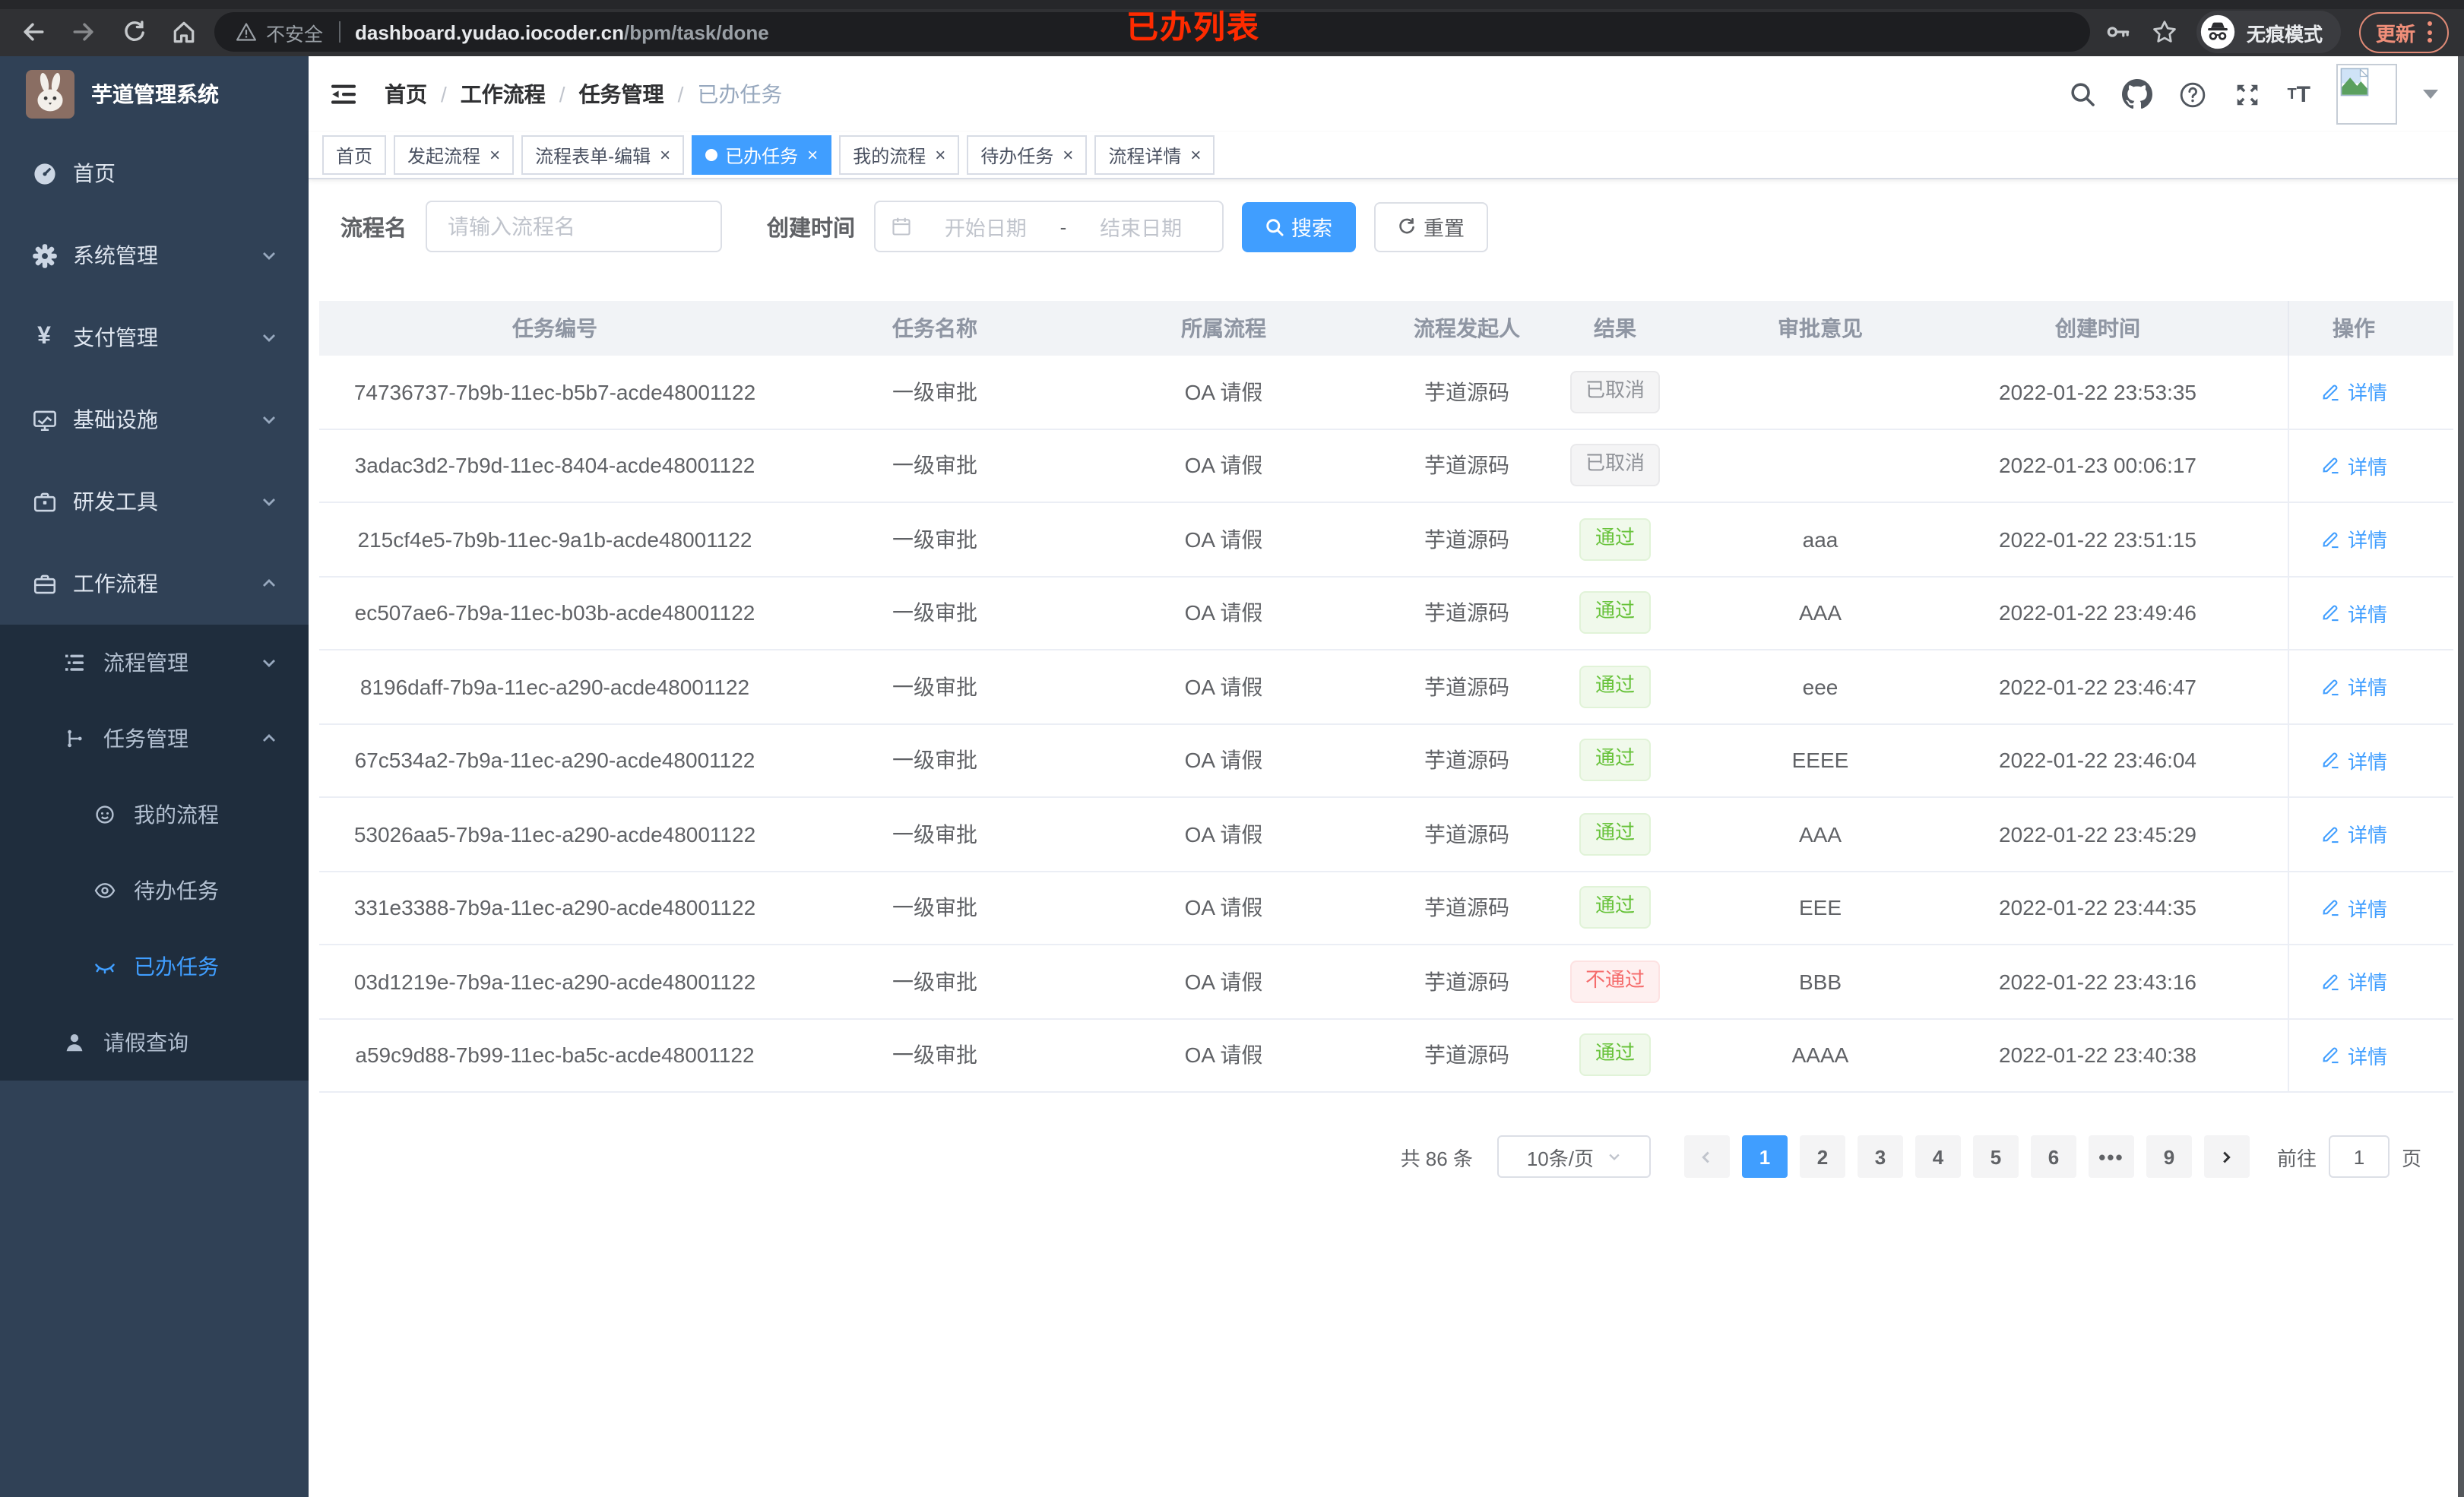 This screenshot has height=1497, width=2464. Describe the element at coordinates (1386, 155) in the screenshot. I see `tab-bar: 首页 发起流程 × 流程表单-编辑 × 已办任务 × 我的流程 × 待办任务 × 流程详情 ×` at that location.